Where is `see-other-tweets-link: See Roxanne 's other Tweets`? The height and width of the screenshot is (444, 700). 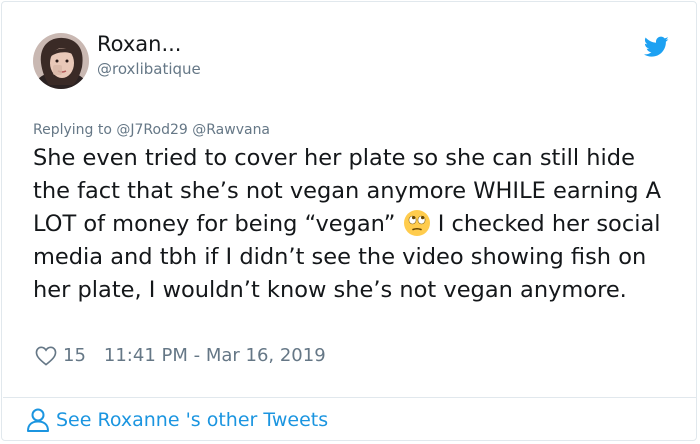 see-other-tweets-link: See Roxanne 's other Tweets is located at coordinates (177, 420).